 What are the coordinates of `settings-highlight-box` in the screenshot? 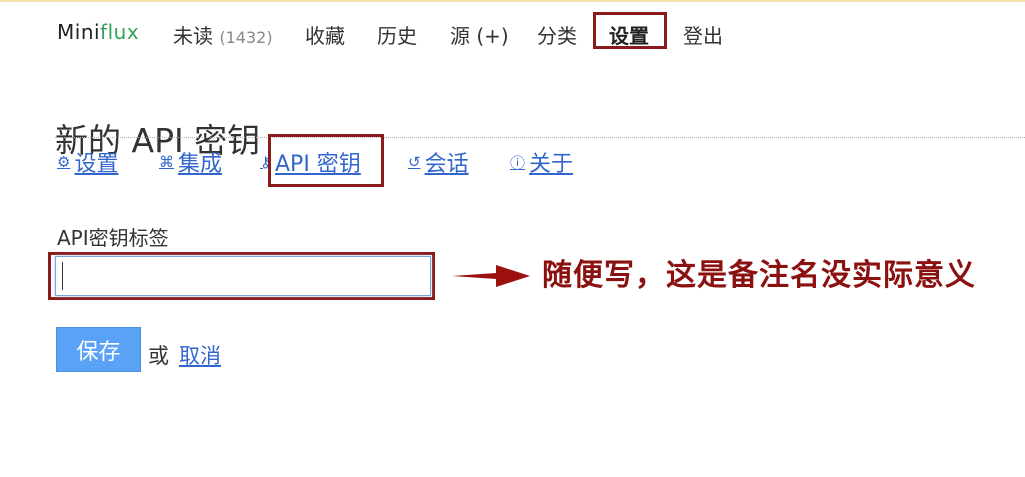 It's located at (630, 30).